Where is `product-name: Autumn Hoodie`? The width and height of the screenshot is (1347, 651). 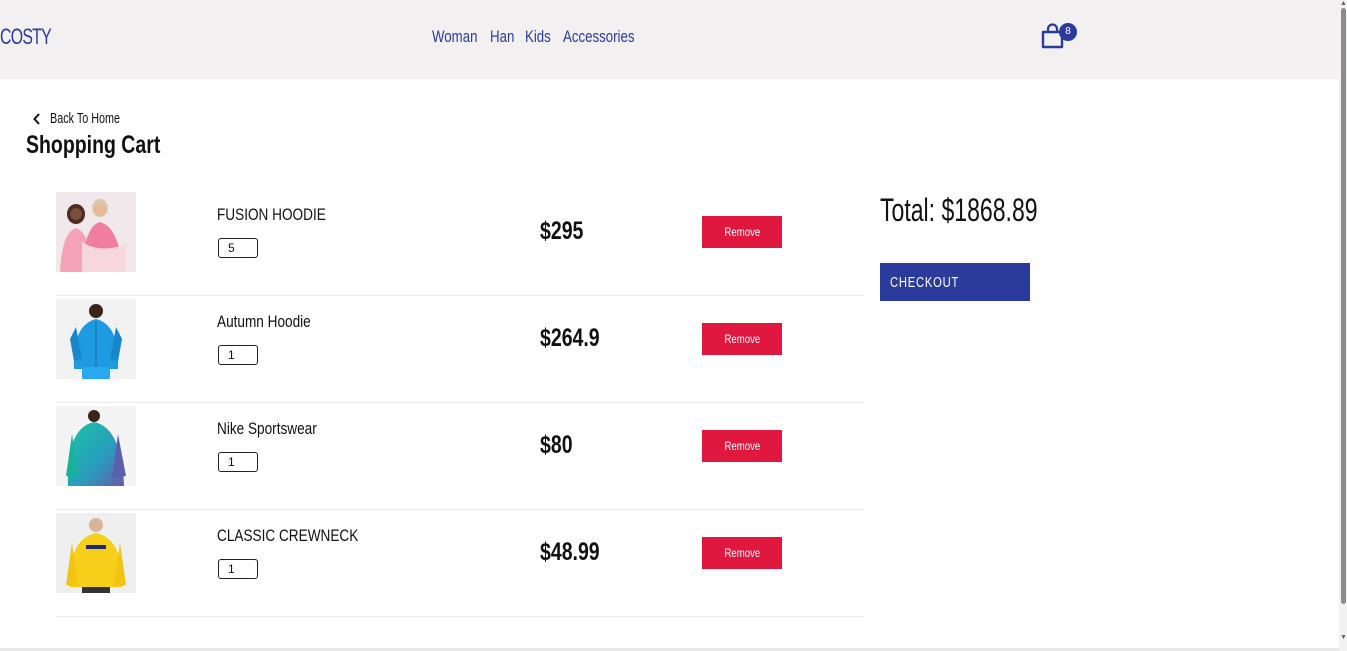
product-name: Autumn Hoodie is located at coordinates (264, 321).